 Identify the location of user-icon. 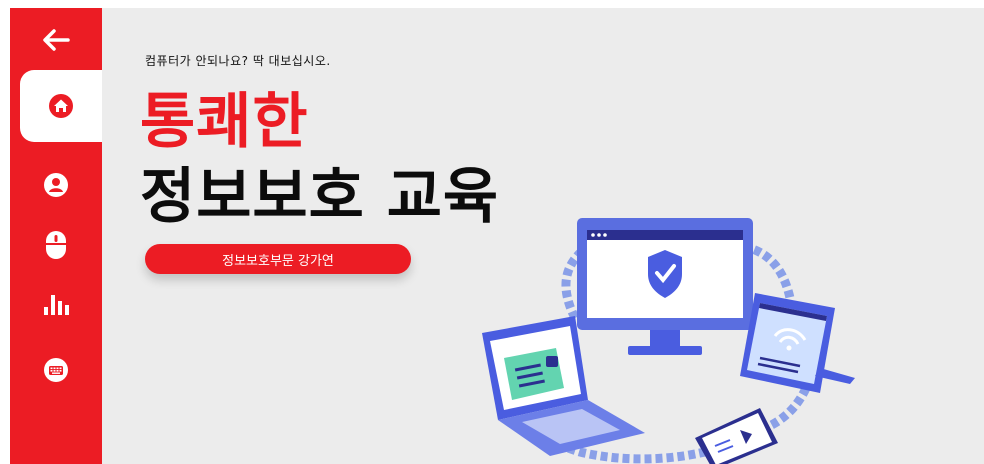
(56, 185).